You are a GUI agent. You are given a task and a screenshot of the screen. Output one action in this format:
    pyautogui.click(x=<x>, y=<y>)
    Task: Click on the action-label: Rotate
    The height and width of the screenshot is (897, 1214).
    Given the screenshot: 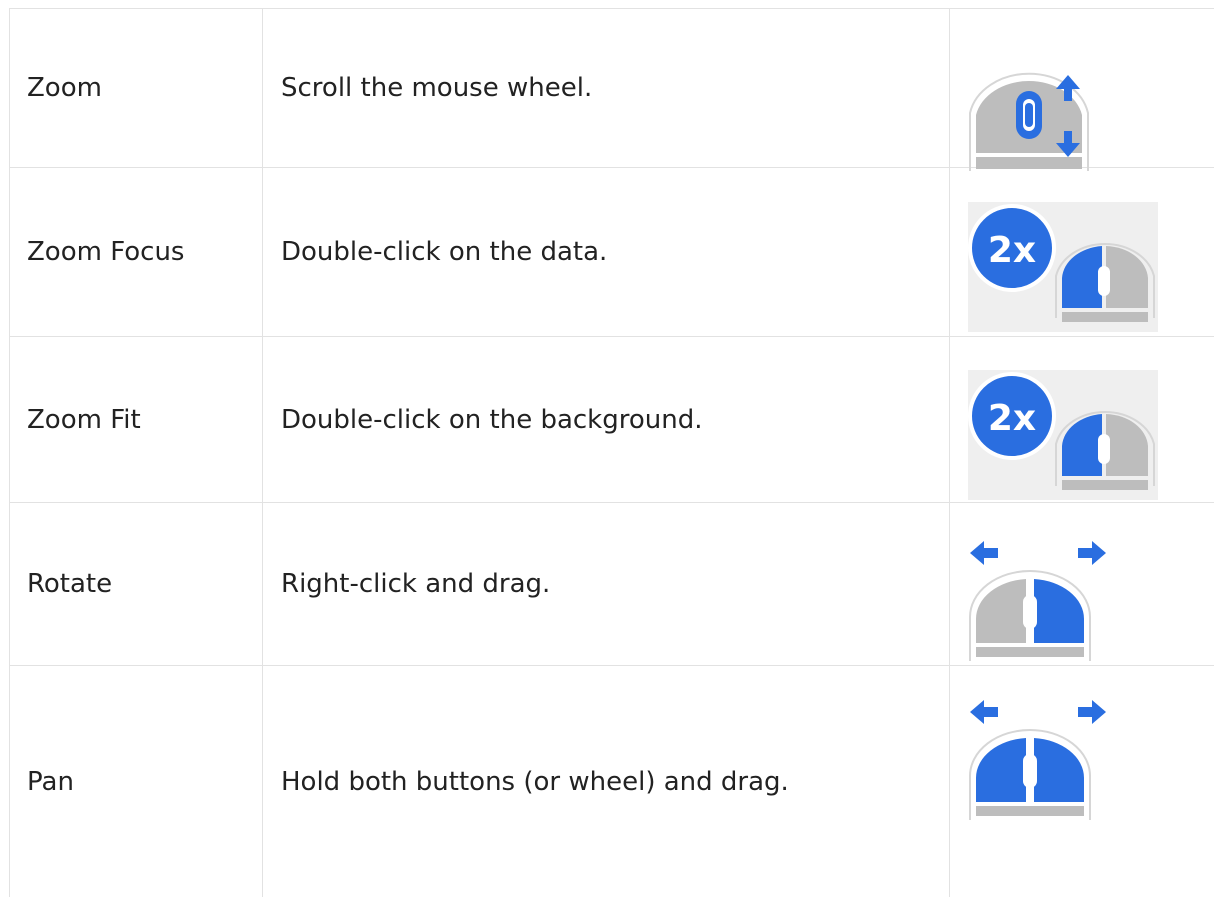 What is the action you would take?
    pyautogui.click(x=70, y=584)
    